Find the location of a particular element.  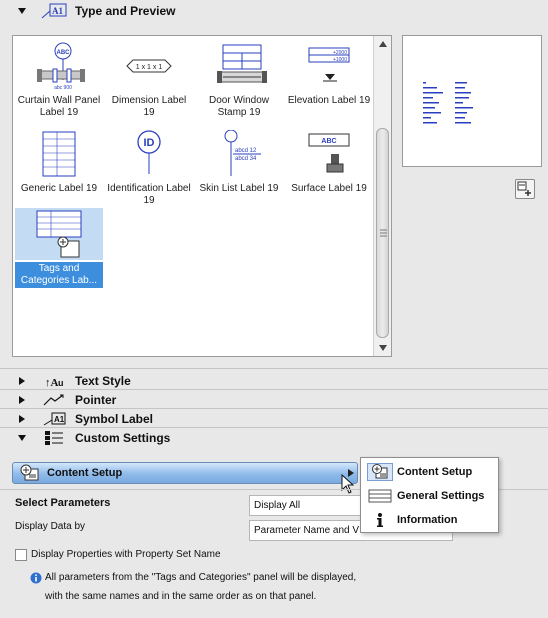

thumb-text: abc 900 is located at coordinates (63, 88).